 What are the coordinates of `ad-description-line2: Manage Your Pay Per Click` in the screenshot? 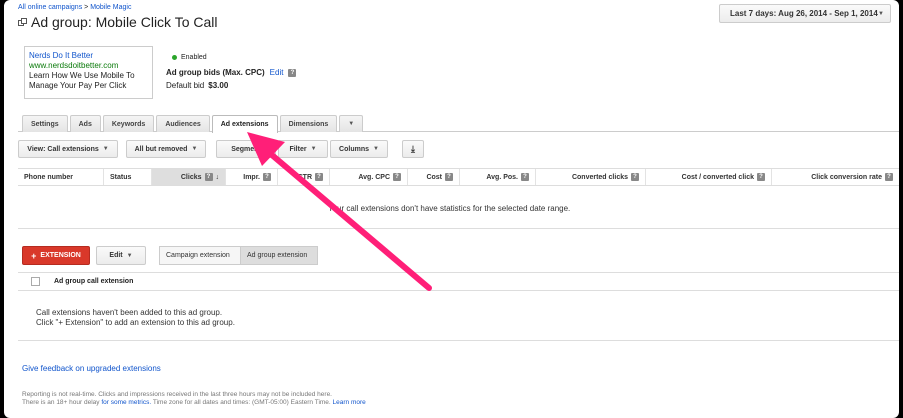 It's located at (78, 85).